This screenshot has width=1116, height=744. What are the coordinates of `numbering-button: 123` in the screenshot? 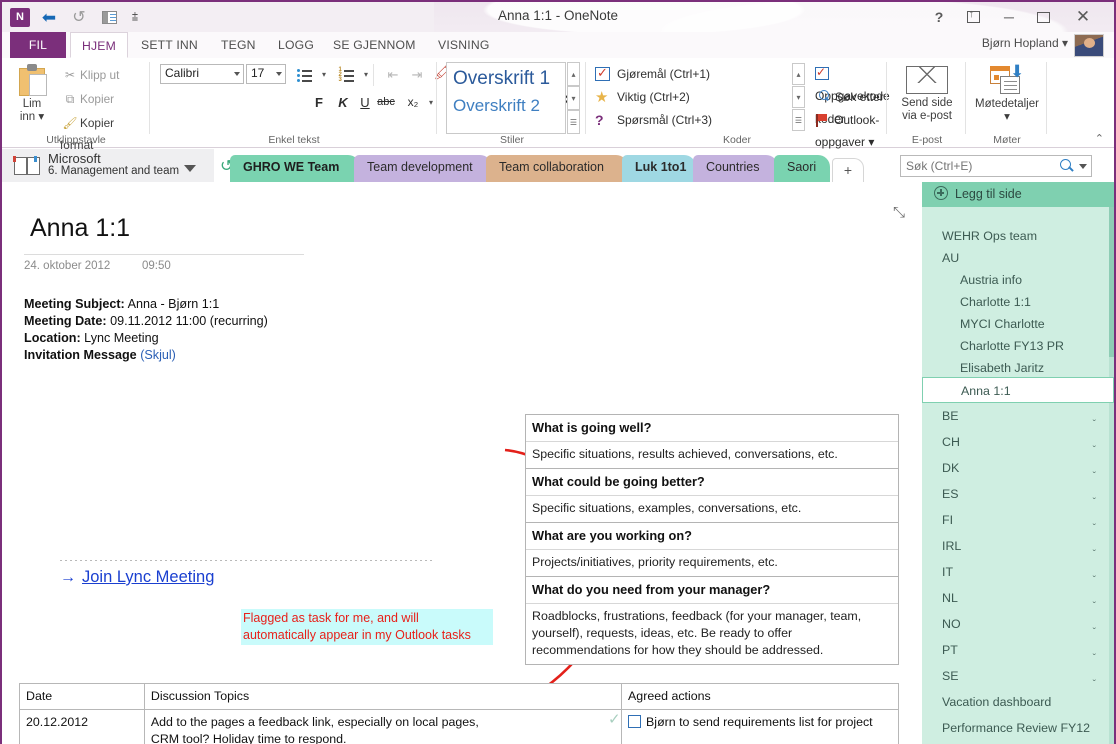 It's located at (346, 74).